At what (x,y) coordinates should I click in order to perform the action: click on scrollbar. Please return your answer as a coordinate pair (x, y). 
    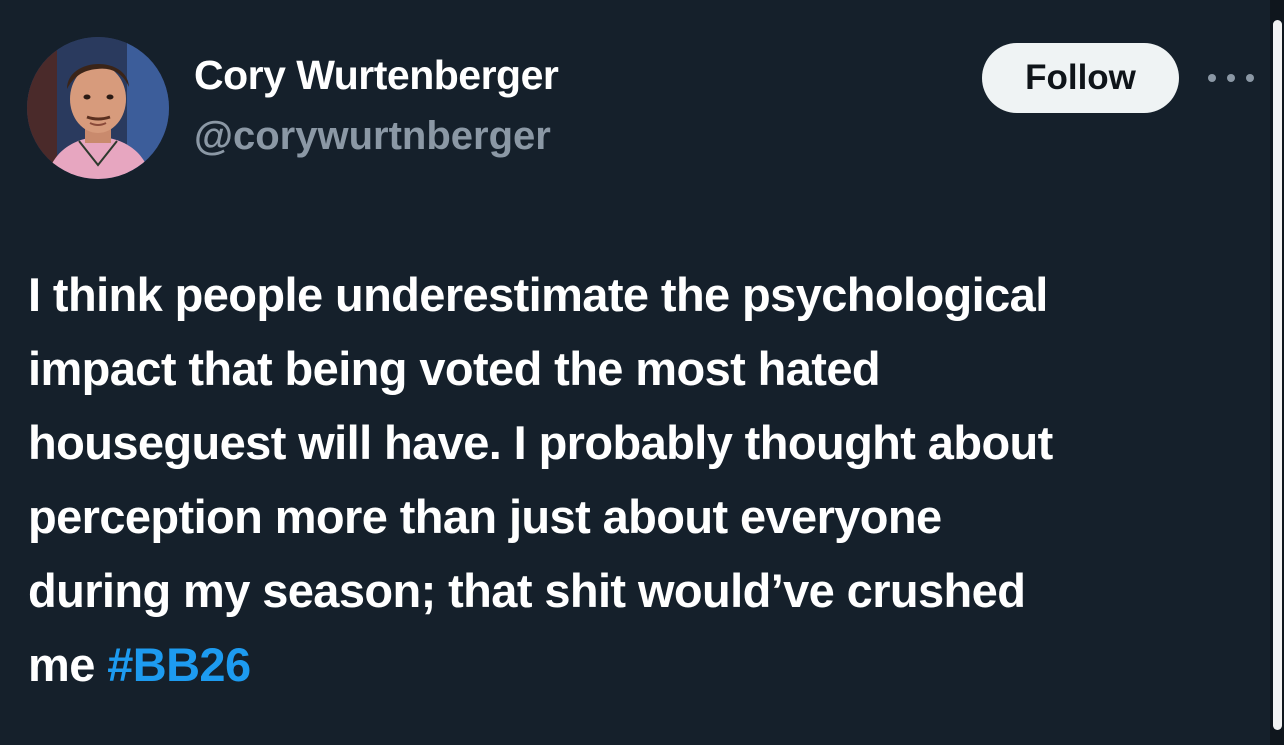
    Looking at the image, I should click on (1277, 372).